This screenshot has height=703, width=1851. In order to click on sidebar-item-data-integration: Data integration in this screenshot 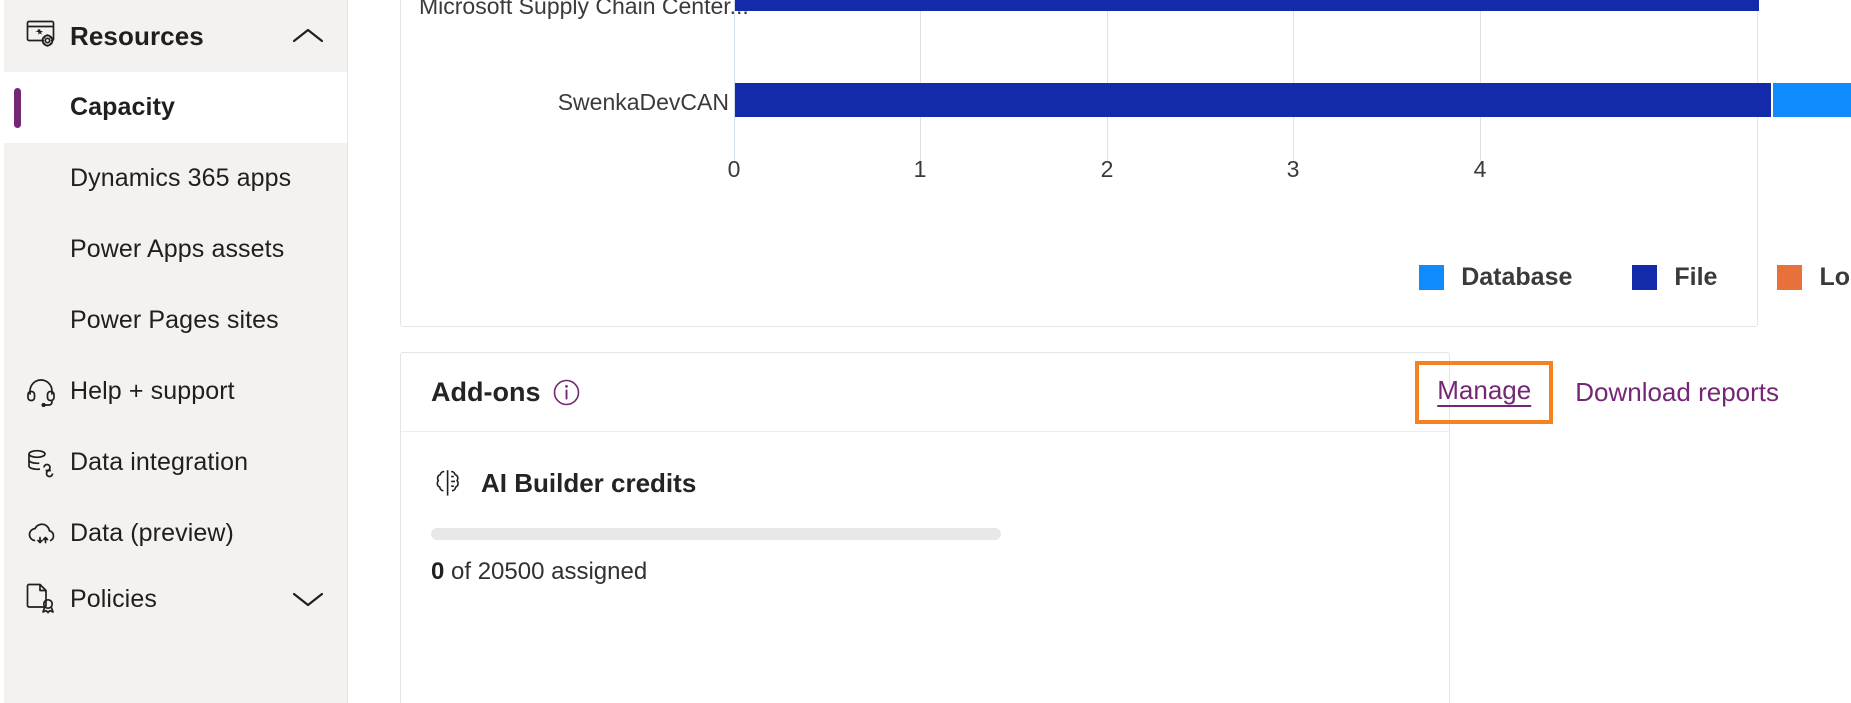, I will do `click(173, 462)`.